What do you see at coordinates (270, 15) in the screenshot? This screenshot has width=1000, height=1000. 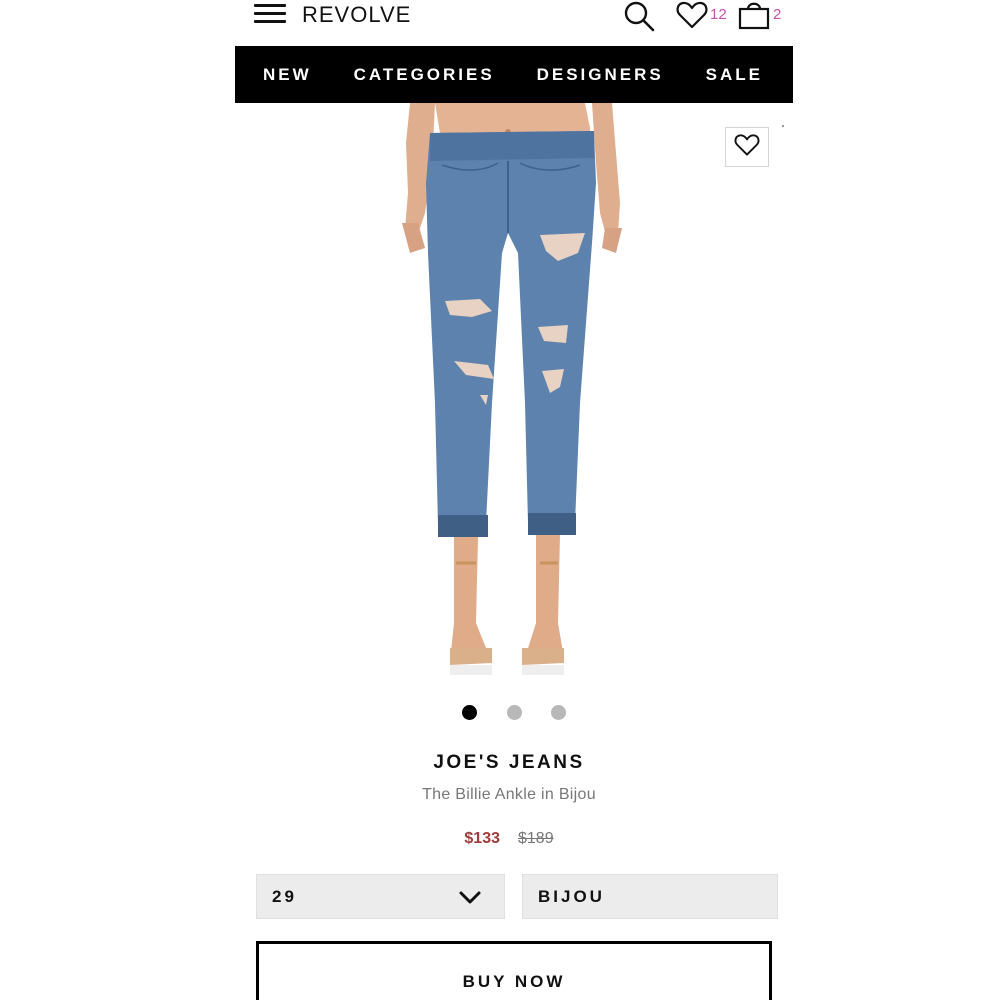 I see `menu-icon` at bounding box center [270, 15].